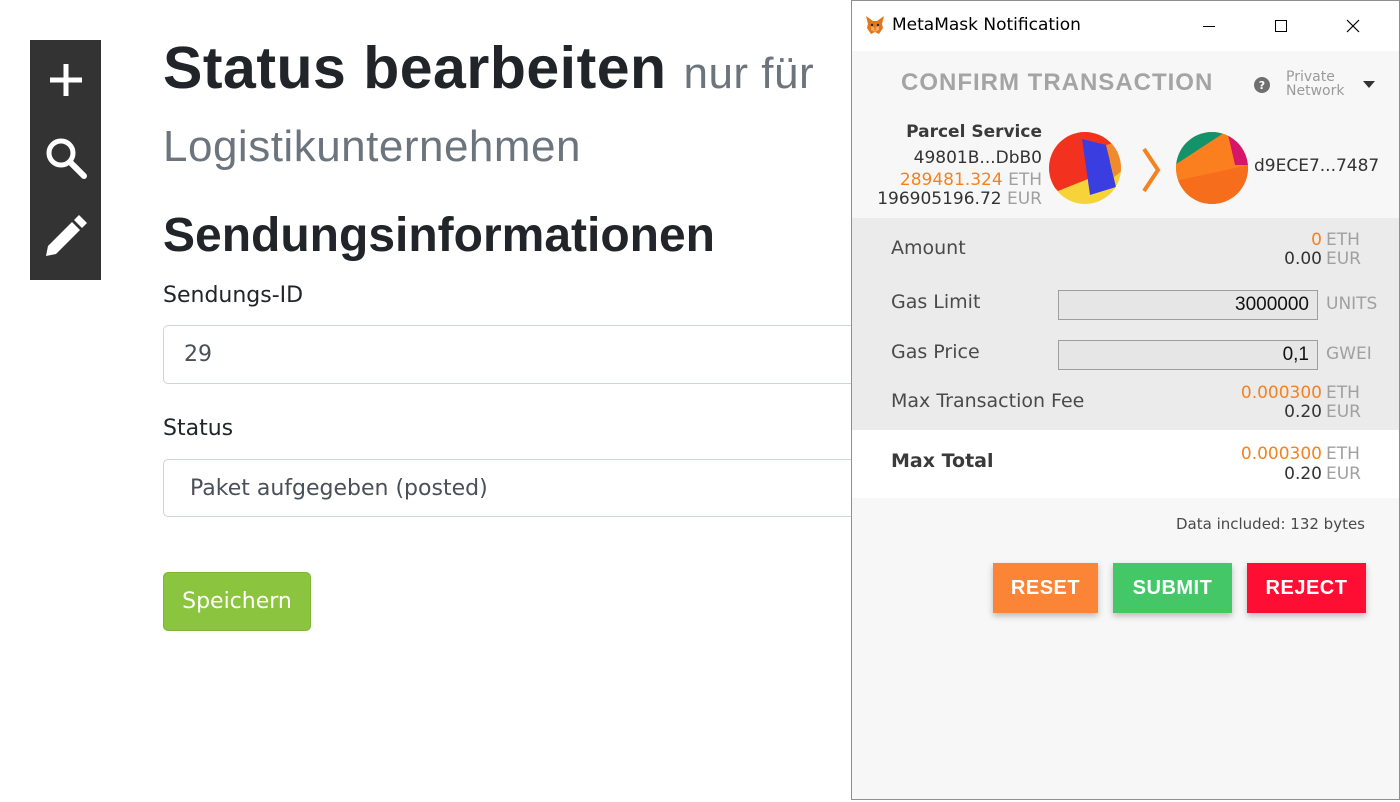 This screenshot has height=802, width=1400. I want to click on pencil-icon, so click(66, 235).